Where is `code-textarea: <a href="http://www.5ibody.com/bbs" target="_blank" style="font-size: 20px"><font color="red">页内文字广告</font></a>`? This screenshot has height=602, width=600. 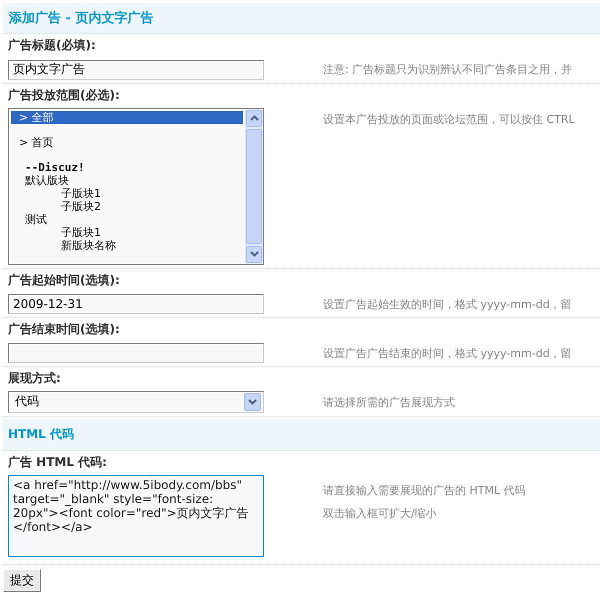
code-textarea: <a href="http://www.5ibody.com/bbs" target="_blank" style="font-size: 20px"><font color="red">页内文字广告</font></a> is located at coordinates (136, 515).